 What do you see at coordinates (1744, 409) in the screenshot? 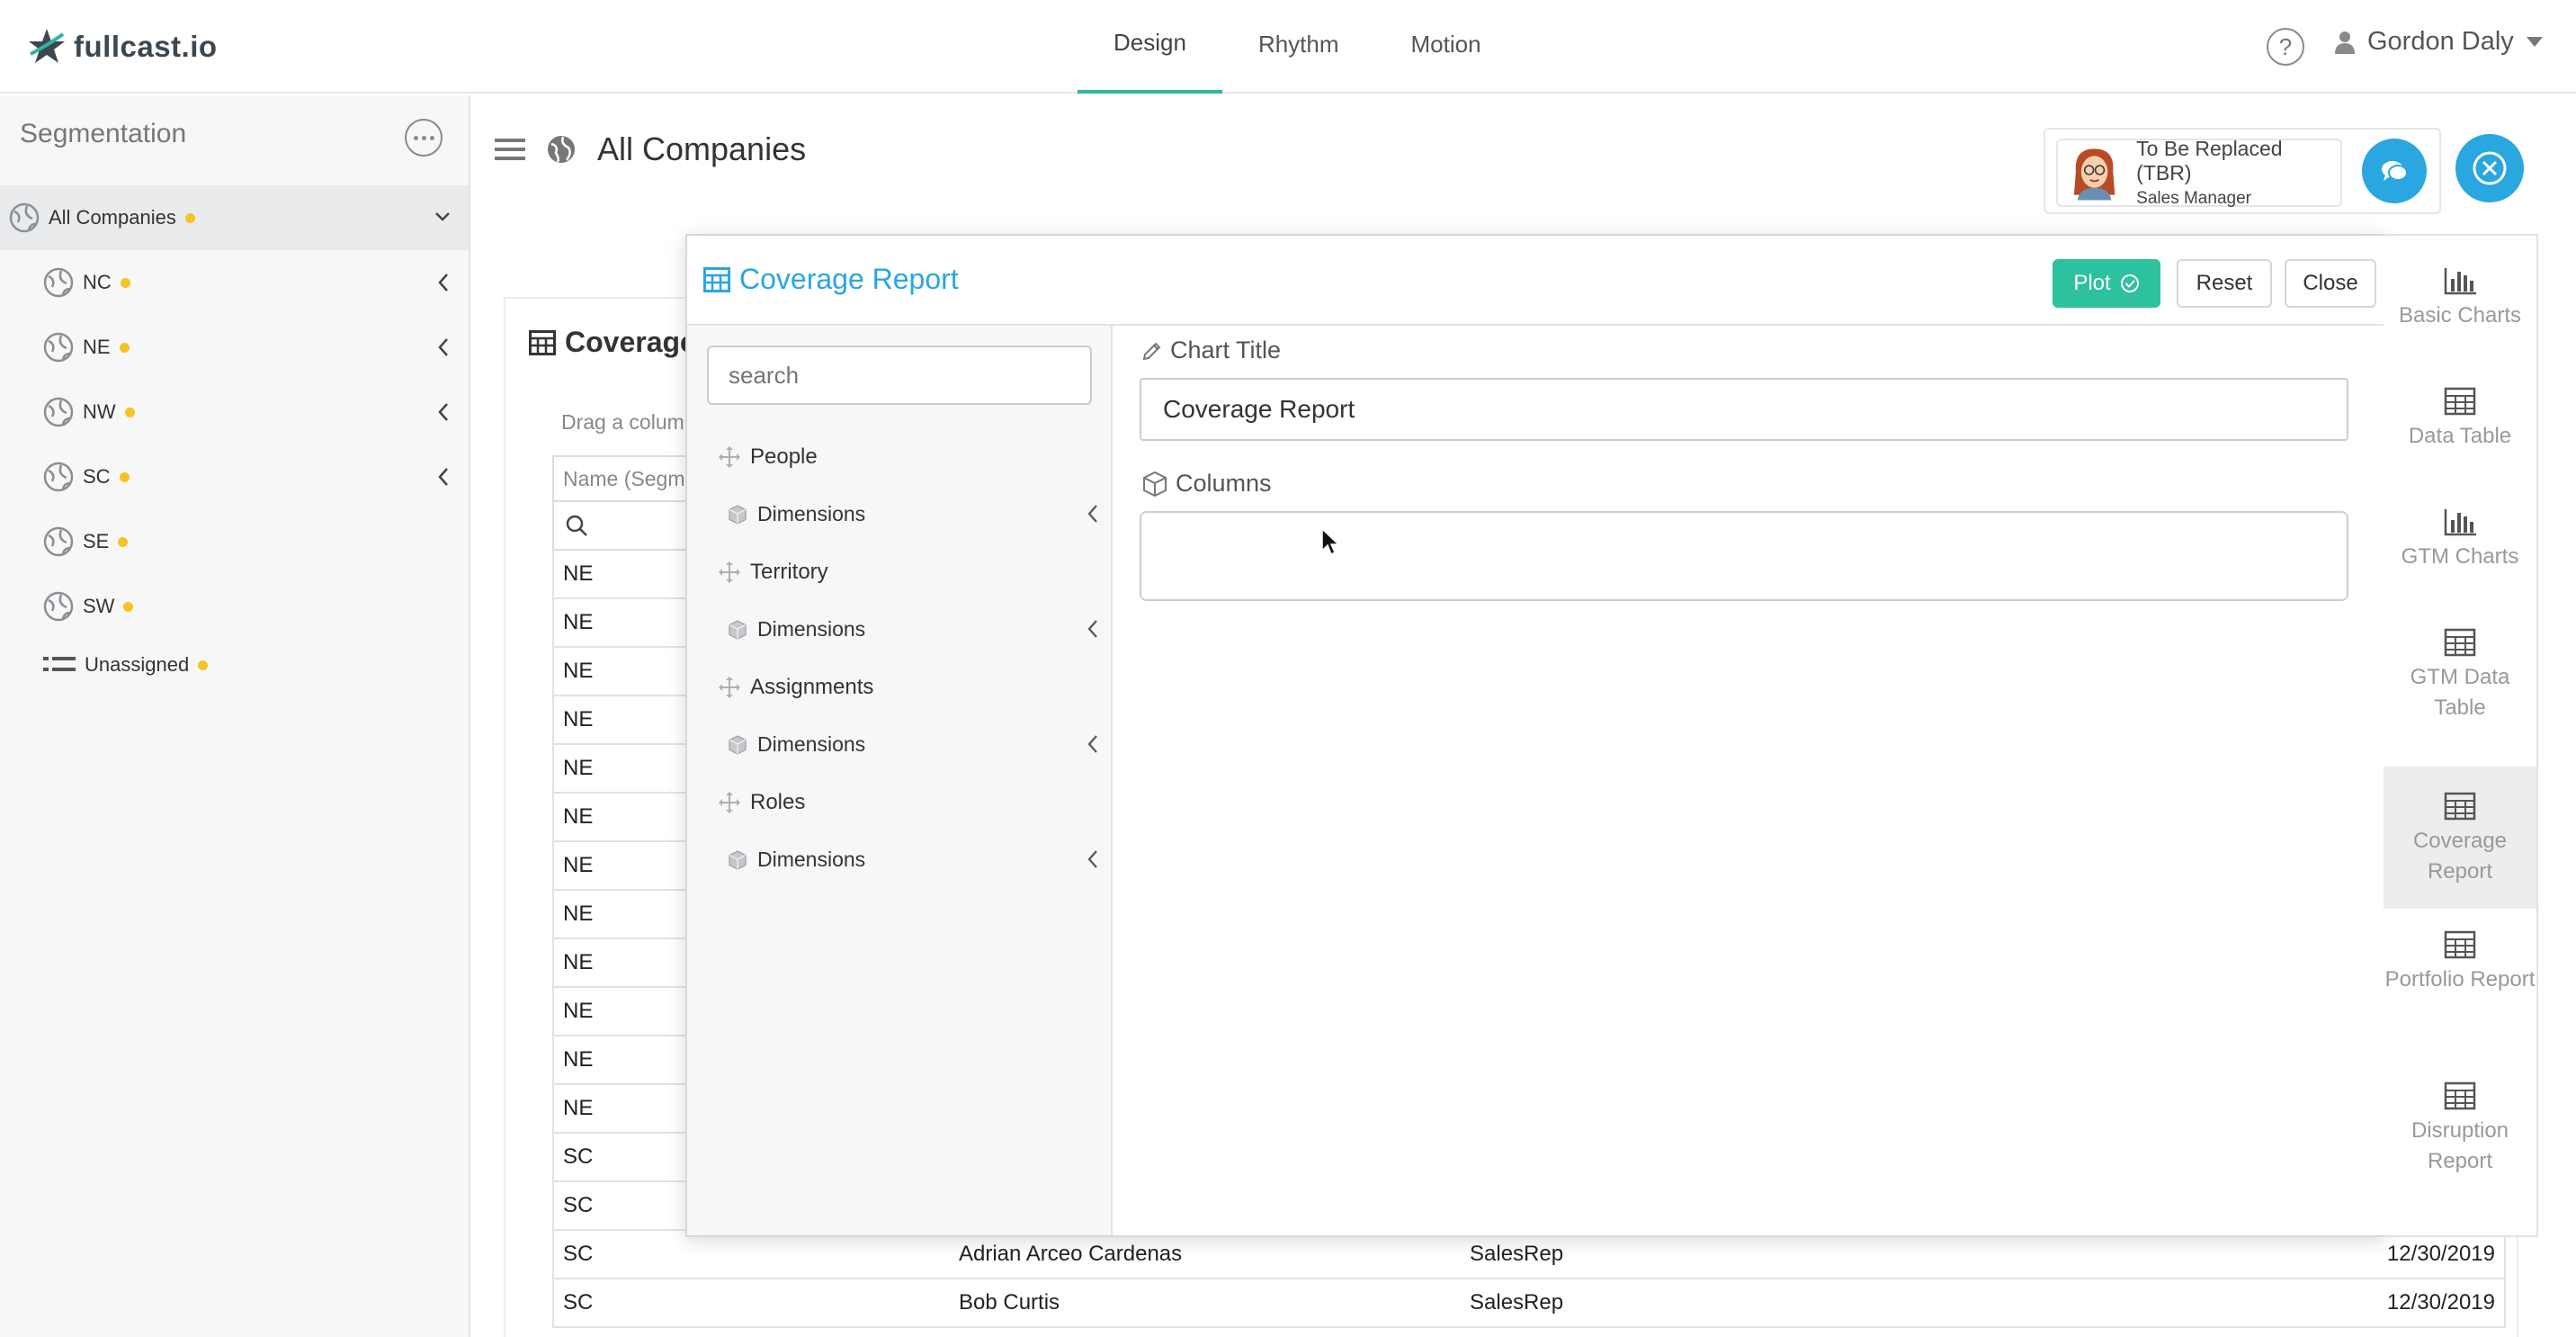
I see `chart-title-input` at bounding box center [1744, 409].